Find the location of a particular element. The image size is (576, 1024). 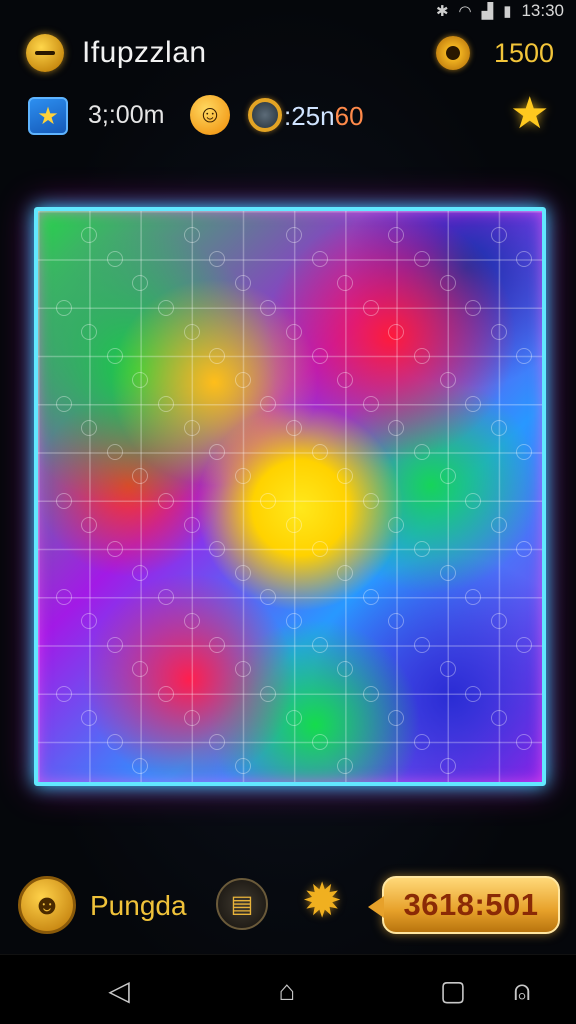

avatar: ☻ is located at coordinates (47, 905).